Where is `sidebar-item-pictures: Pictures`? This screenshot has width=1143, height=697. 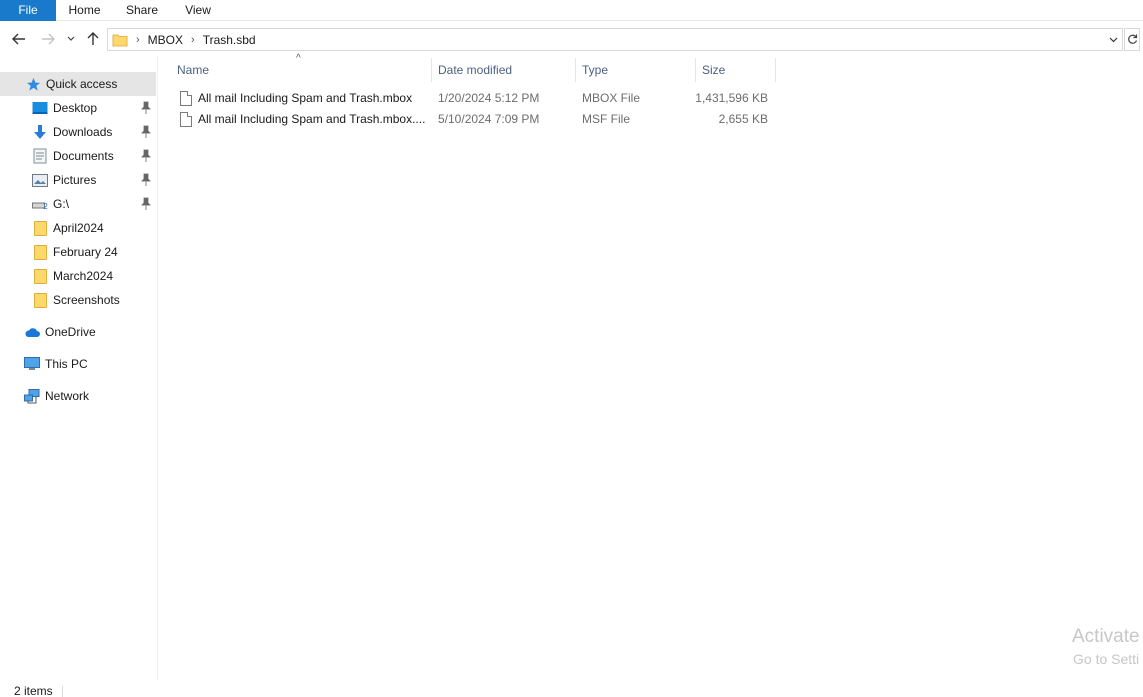 sidebar-item-pictures: Pictures is located at coordinates (78, 180).